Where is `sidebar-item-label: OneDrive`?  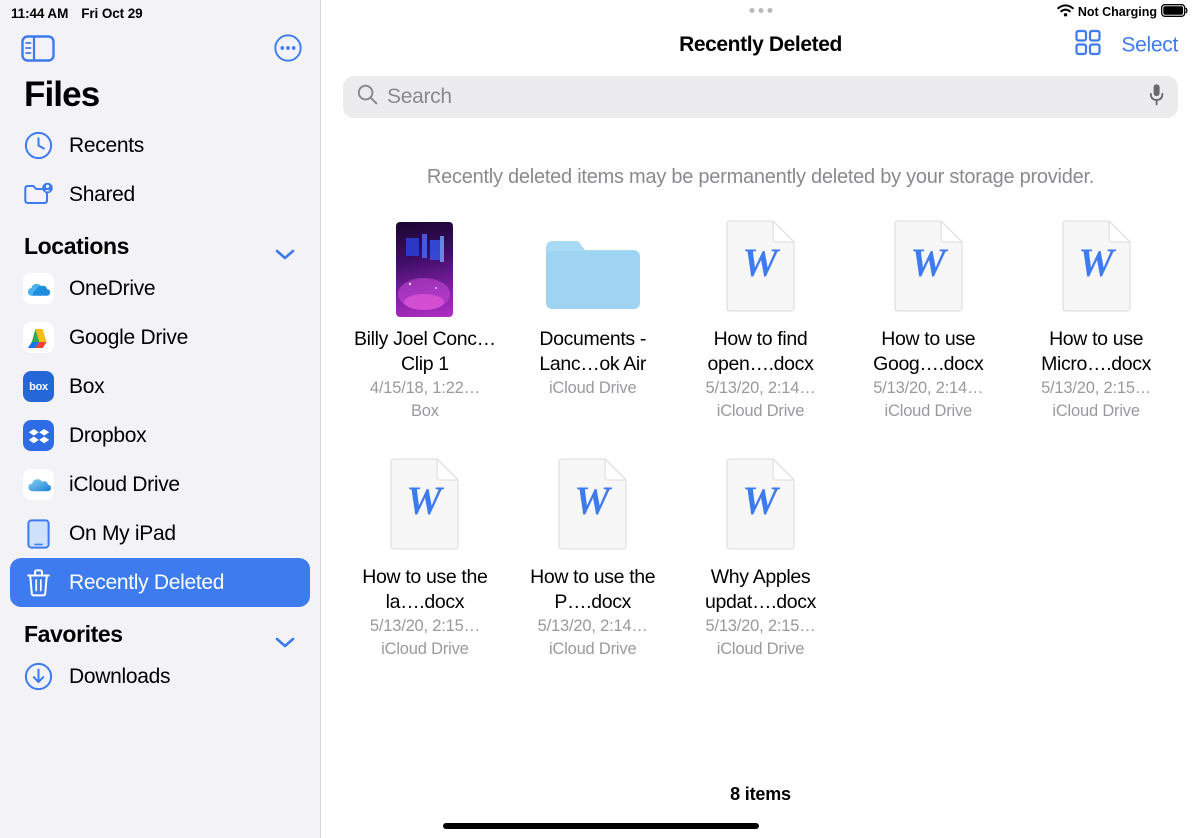 sidebar-item-label: OneDrive is located at coordinates (112, 288).